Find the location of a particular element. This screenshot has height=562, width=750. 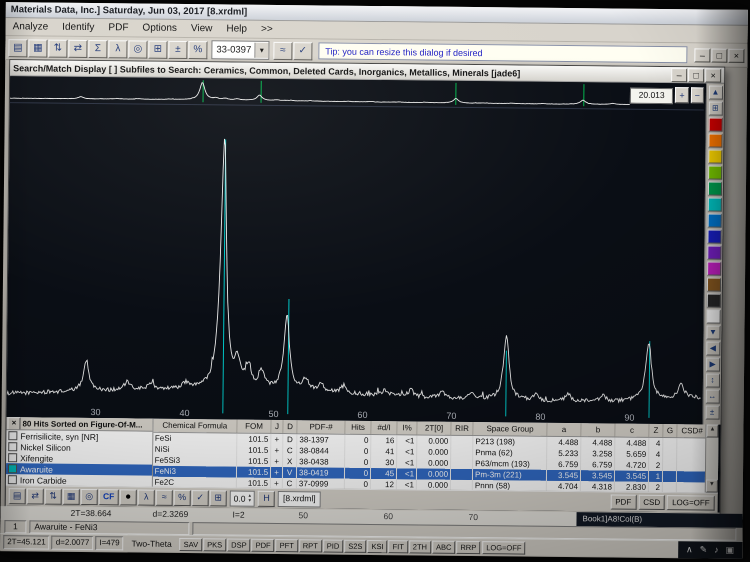

zoom-icon: ◎ is located at coordinates (138, 49).